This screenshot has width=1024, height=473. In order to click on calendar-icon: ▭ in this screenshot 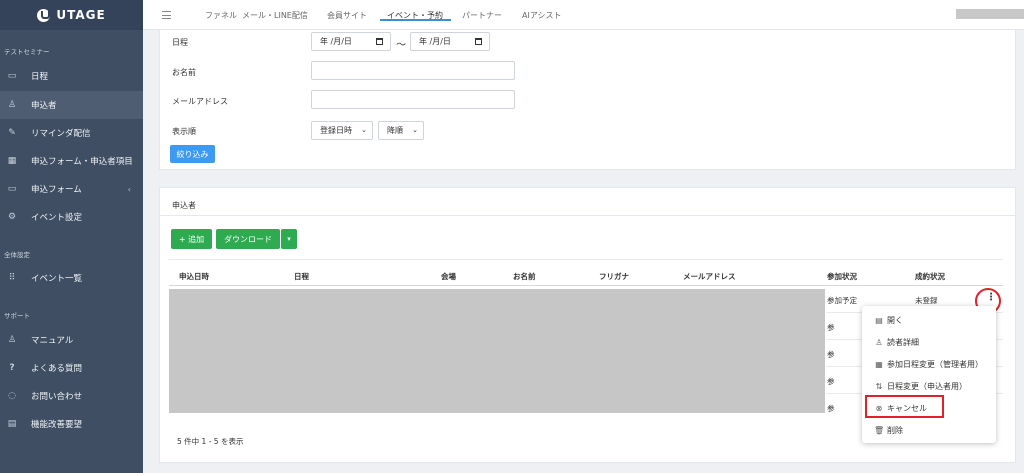, I will do `click(12, 76)`.